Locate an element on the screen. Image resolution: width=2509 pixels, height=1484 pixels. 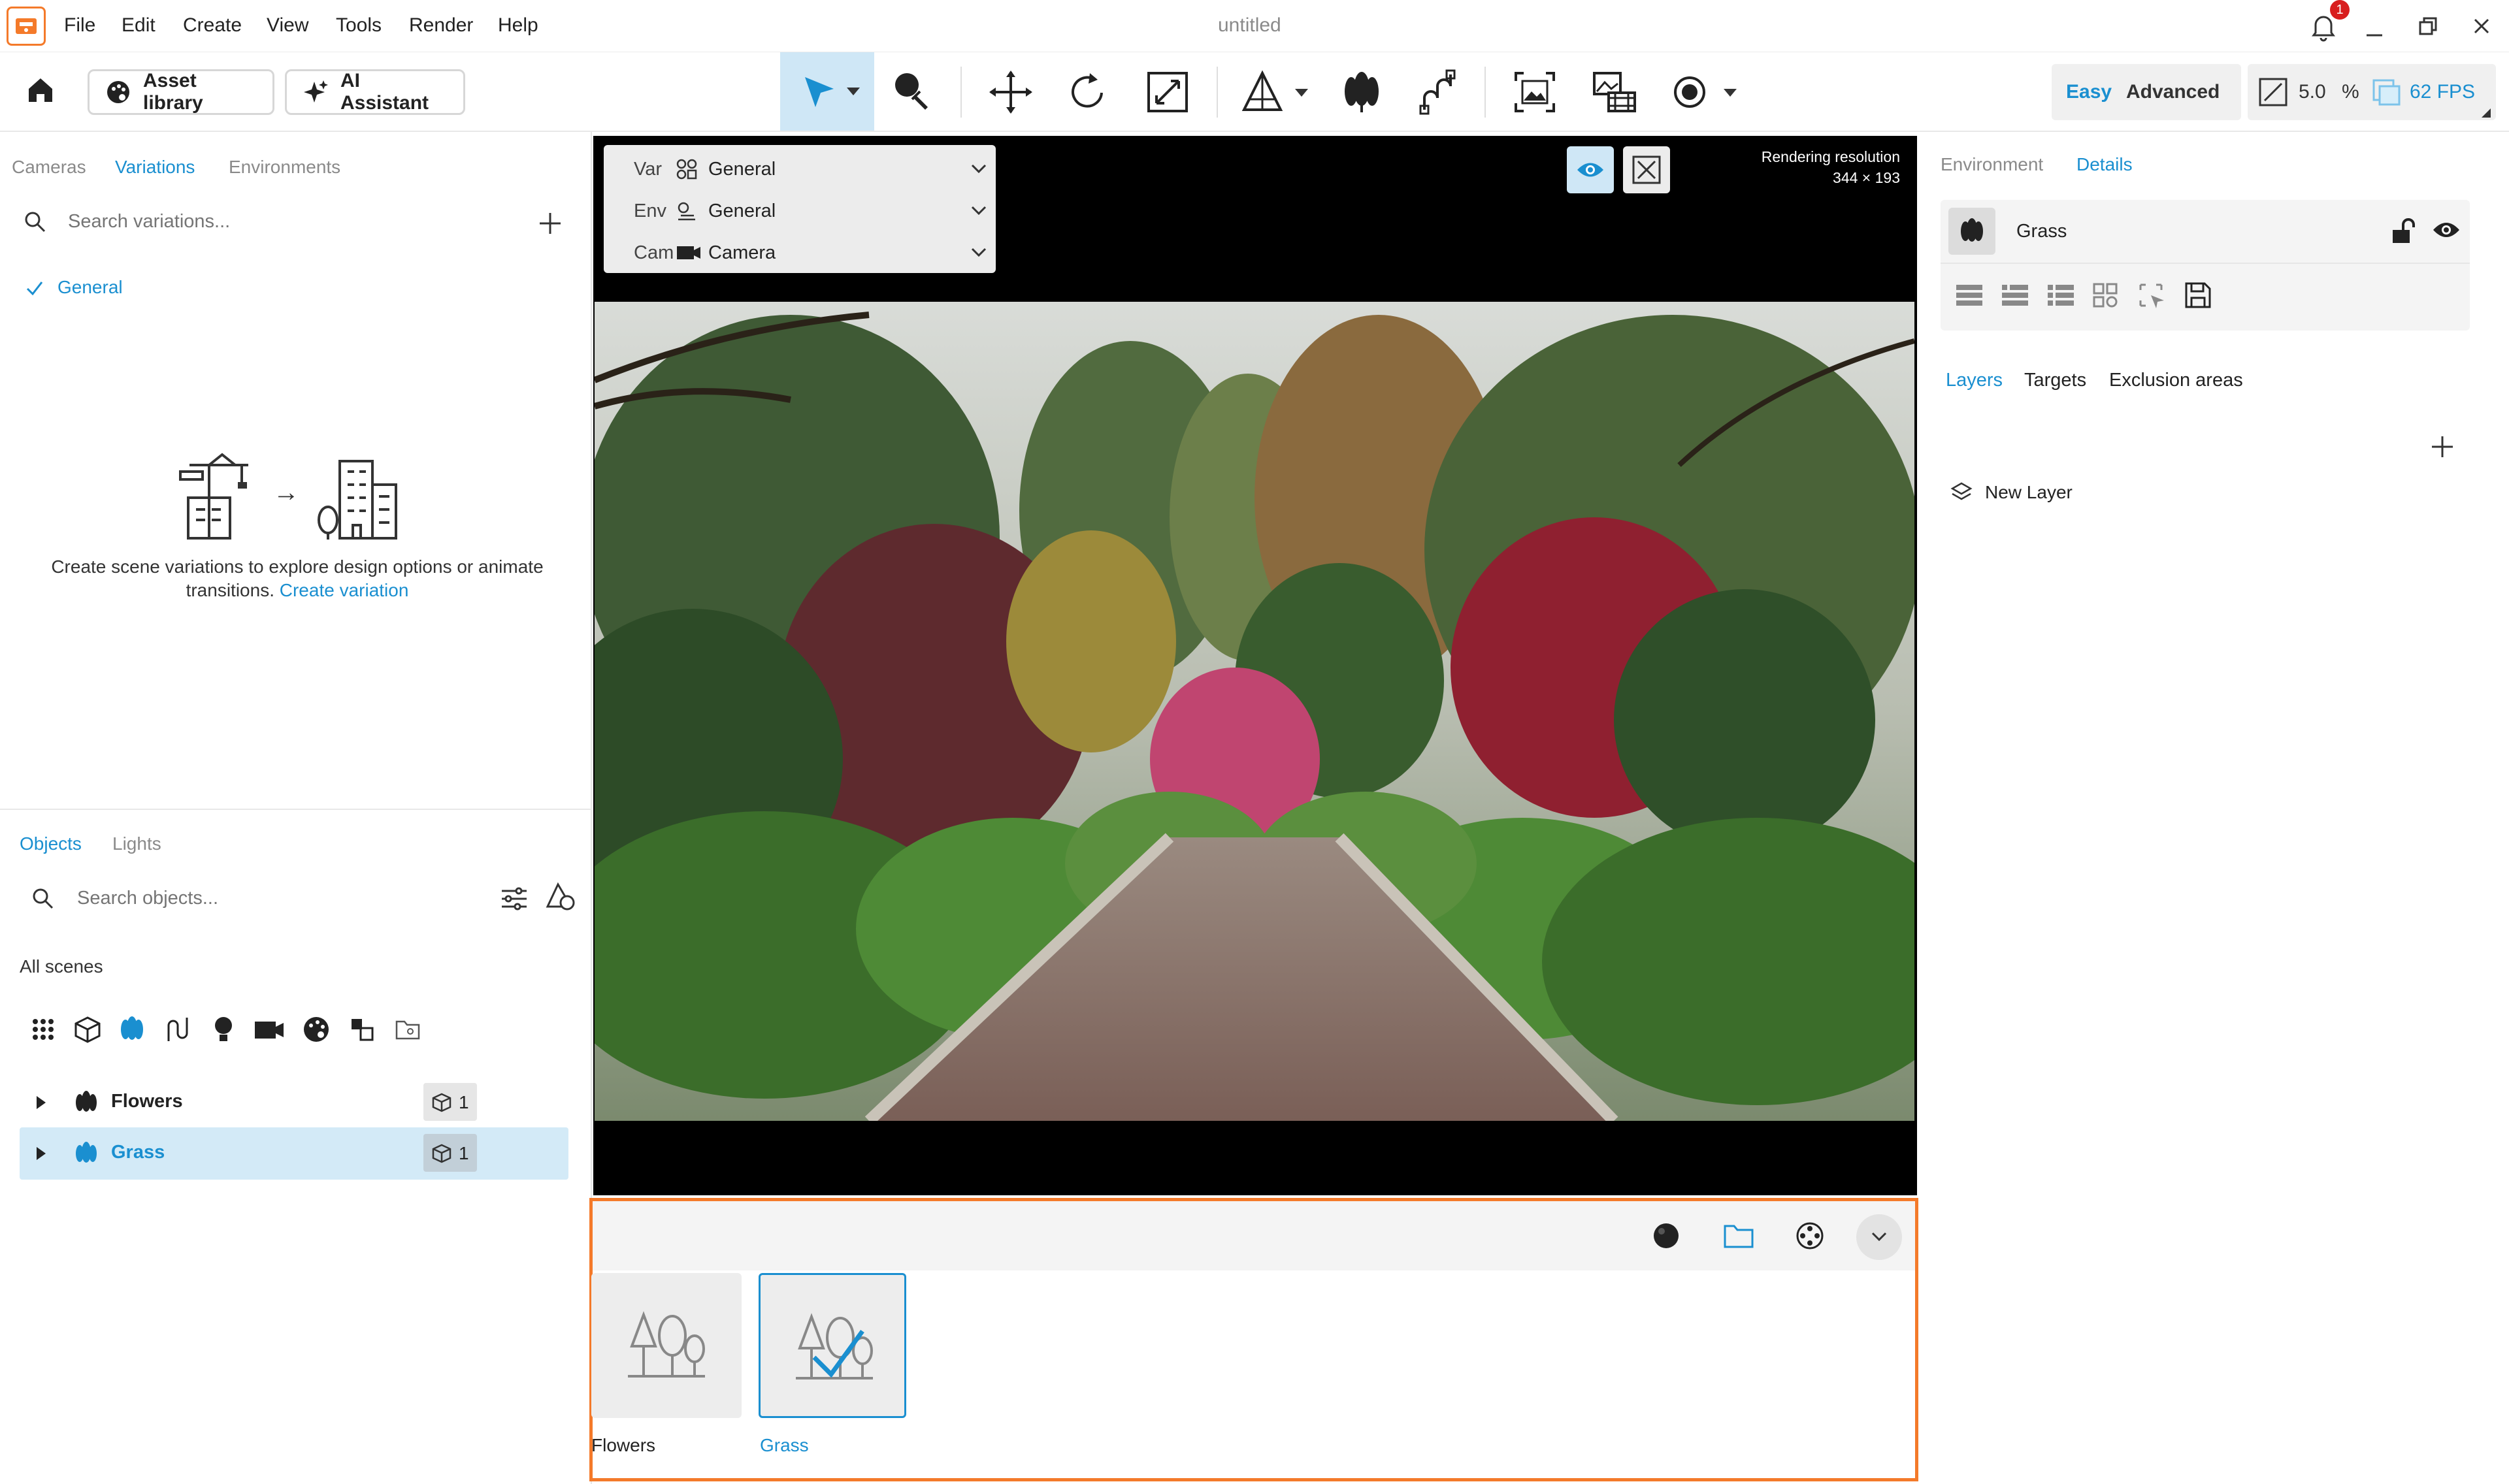
create-variation-link: Create variation is located at coordinates (344, 590).